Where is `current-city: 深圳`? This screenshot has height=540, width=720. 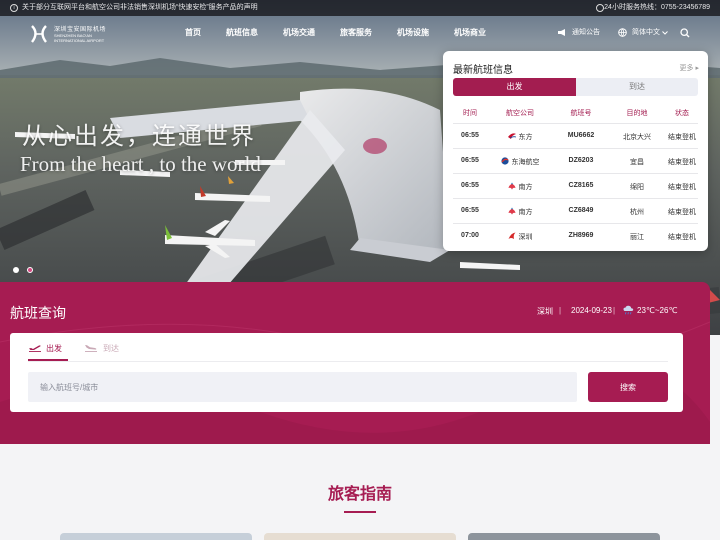
current-city: 深圳 is located at coordinates (545, 311).